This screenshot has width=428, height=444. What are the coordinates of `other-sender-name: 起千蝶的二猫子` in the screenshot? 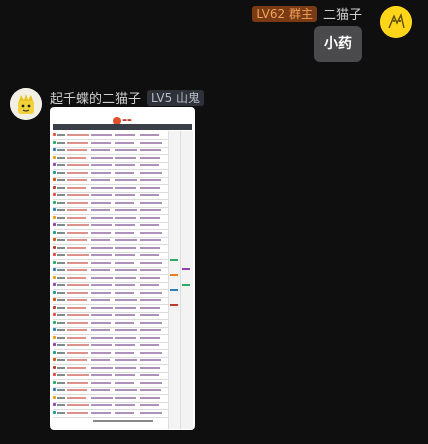 It's located at (95, 97).